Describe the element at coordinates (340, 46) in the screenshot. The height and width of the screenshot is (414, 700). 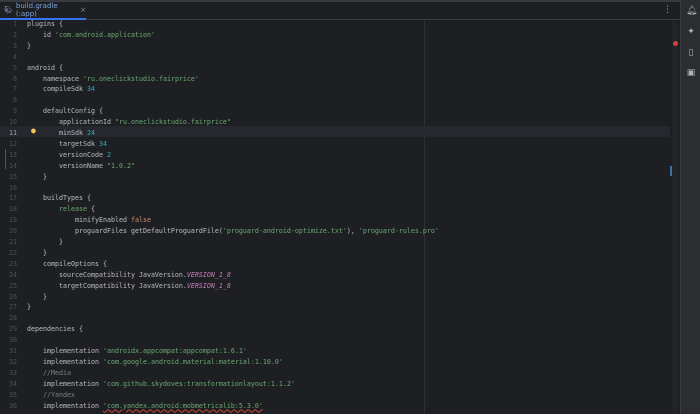
I see `code-line: 3}` at that location.